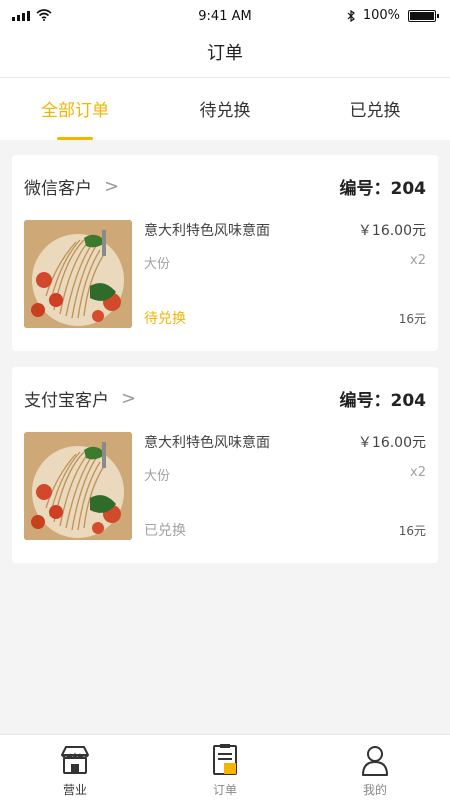  Describe the element at coordinates (66, 401) in the screenshot. I see `customer-name: 支付宝客户` at that location.